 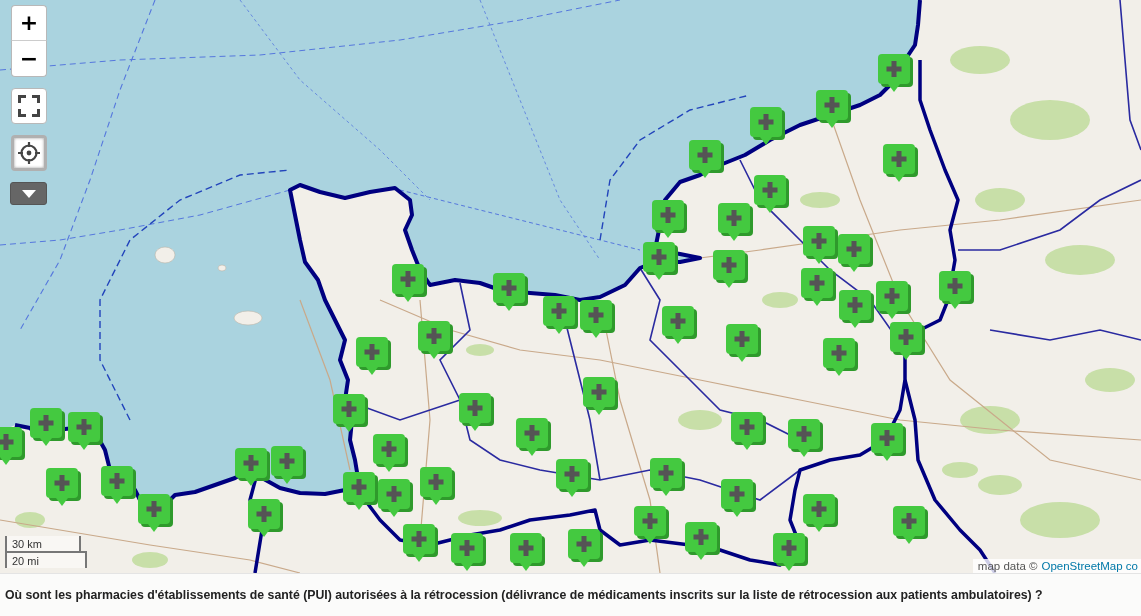 I want to click on attribution-text: map data ©, so click(x=1007, y=566).